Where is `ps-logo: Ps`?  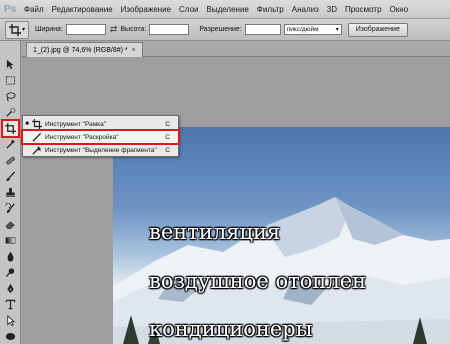
ps-logo: Ps is located at coordinates (10, 9).